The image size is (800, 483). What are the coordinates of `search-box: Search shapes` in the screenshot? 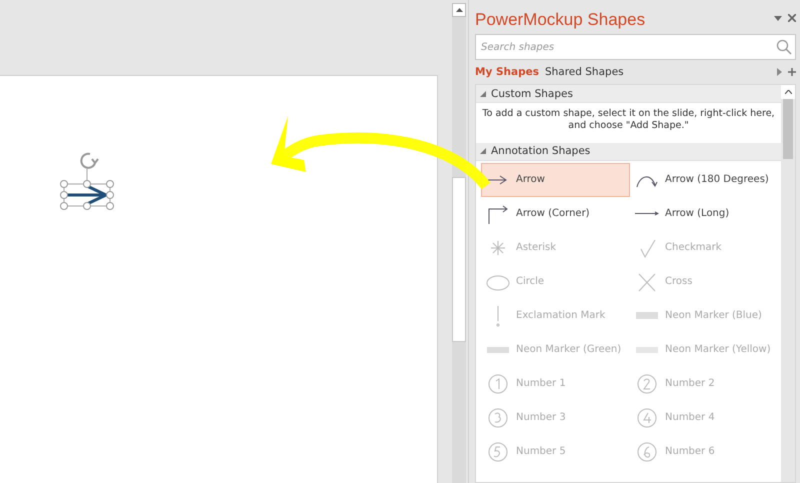 It's located at (635, 47).